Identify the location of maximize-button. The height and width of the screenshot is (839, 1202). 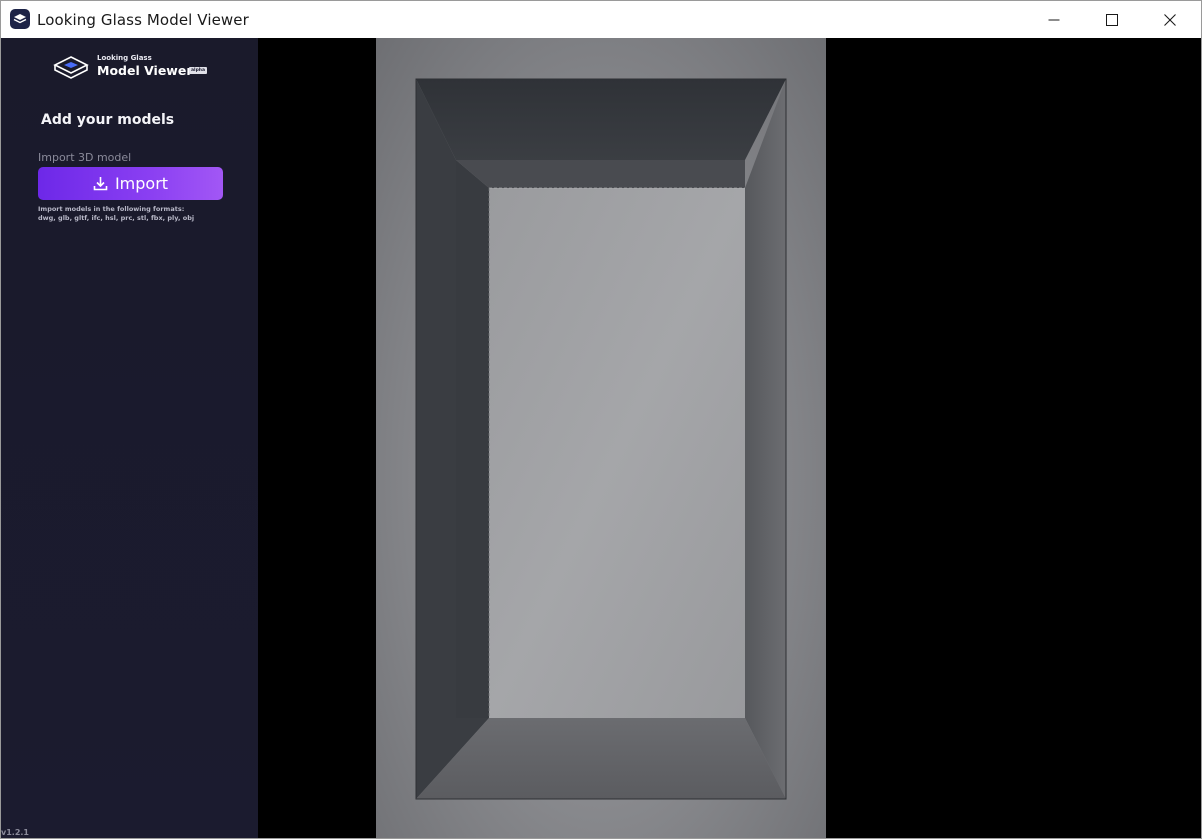
(1112, 19).